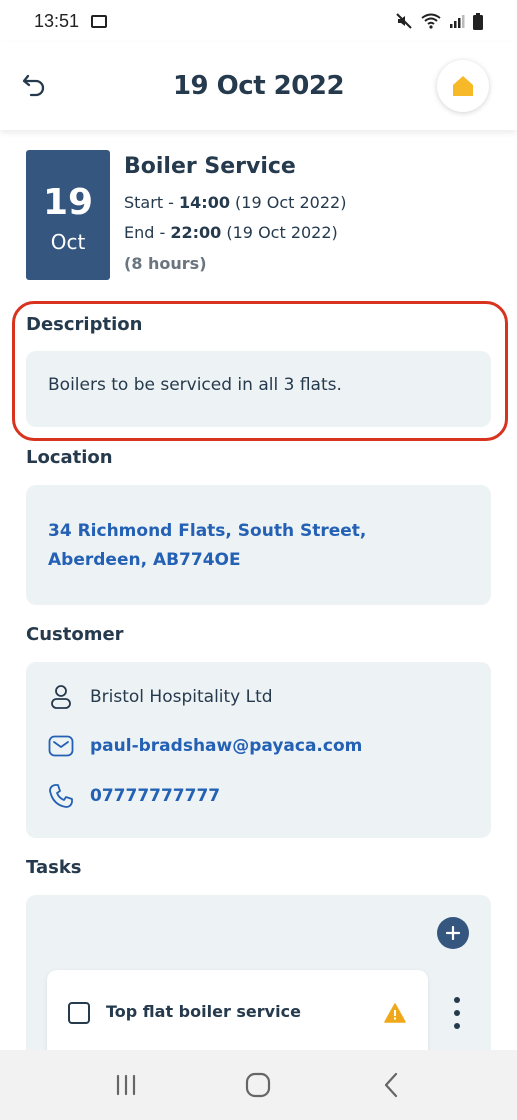  Describe the element at coordinates (457, 21) in the screenshot. I see `signal-icon` at that location.